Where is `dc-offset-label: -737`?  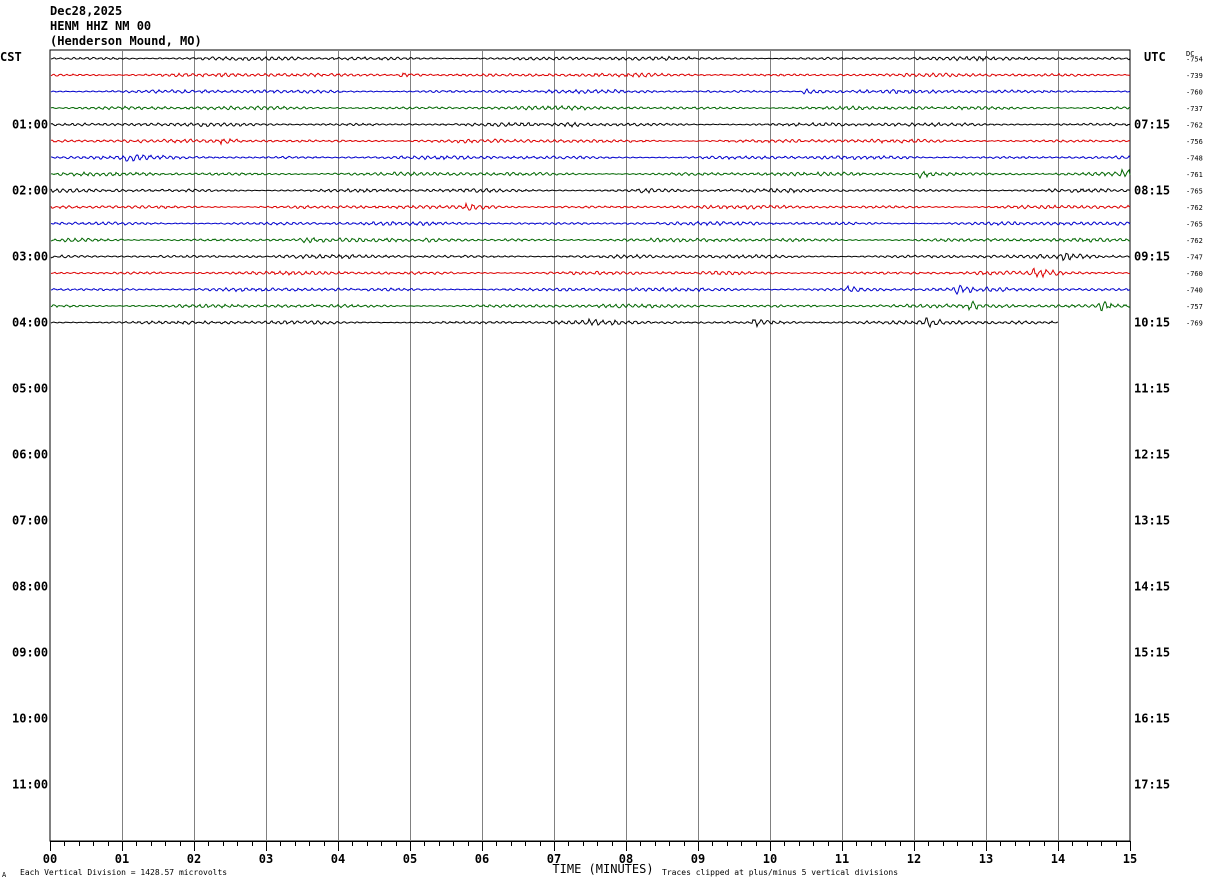 dc-offset-label: -737 is located at coordinates (1194, 109).